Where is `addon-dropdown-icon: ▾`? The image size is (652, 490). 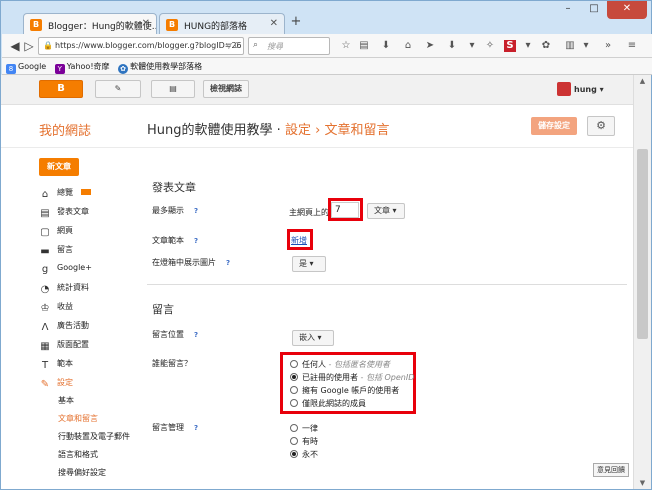
addon-dropdown-icon: ▾ is located at coordinates (528, 46).